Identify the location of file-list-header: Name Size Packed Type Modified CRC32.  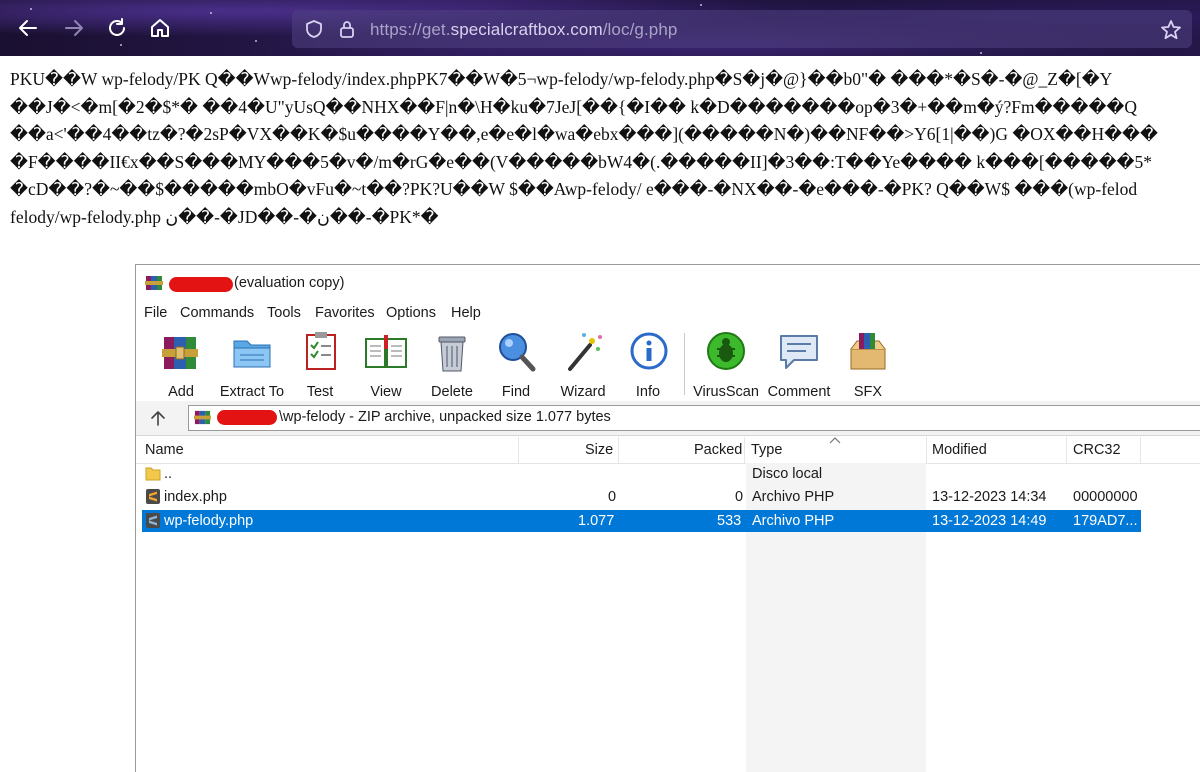
(668, 450).